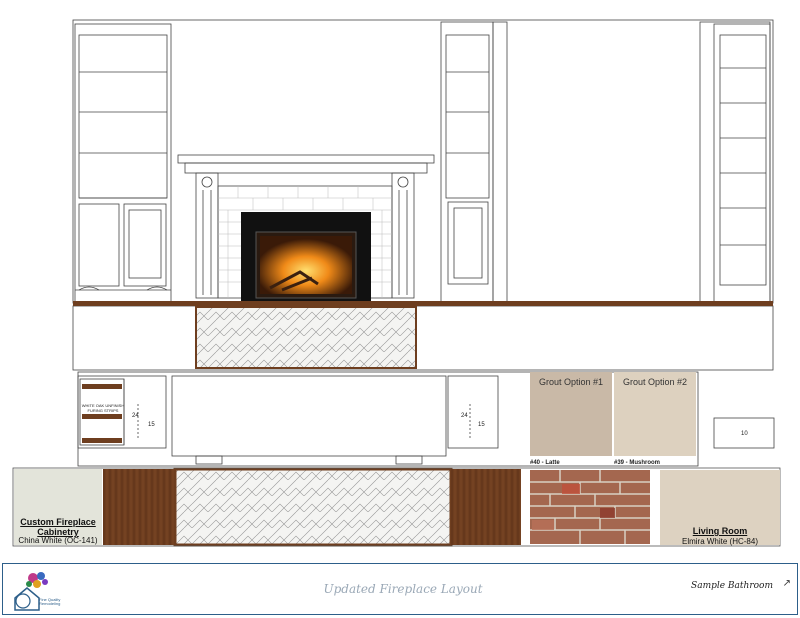  What do you see at coordinates (719, 541) in the screenshot?
I see `living-room-color-name: Elmira White (HC-84)` at bounding box center [719, 541].